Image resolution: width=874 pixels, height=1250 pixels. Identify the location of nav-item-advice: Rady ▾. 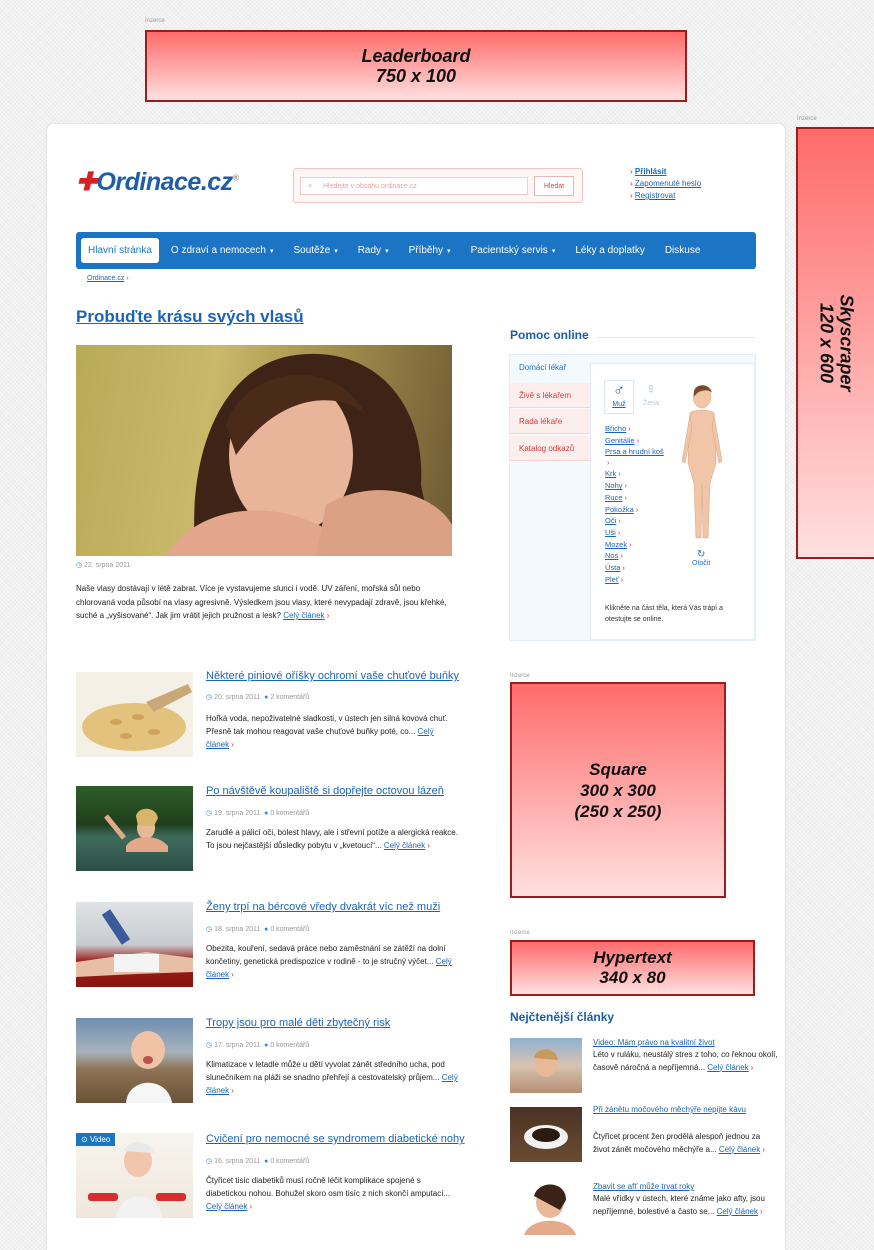
(373, 250).